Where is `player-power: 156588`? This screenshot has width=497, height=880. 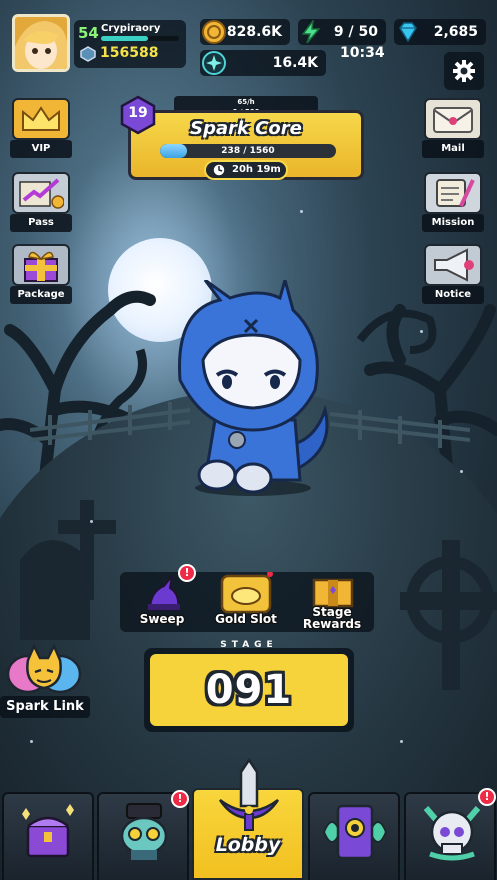
player-power: 156588 is located at coordinates (129, 53).